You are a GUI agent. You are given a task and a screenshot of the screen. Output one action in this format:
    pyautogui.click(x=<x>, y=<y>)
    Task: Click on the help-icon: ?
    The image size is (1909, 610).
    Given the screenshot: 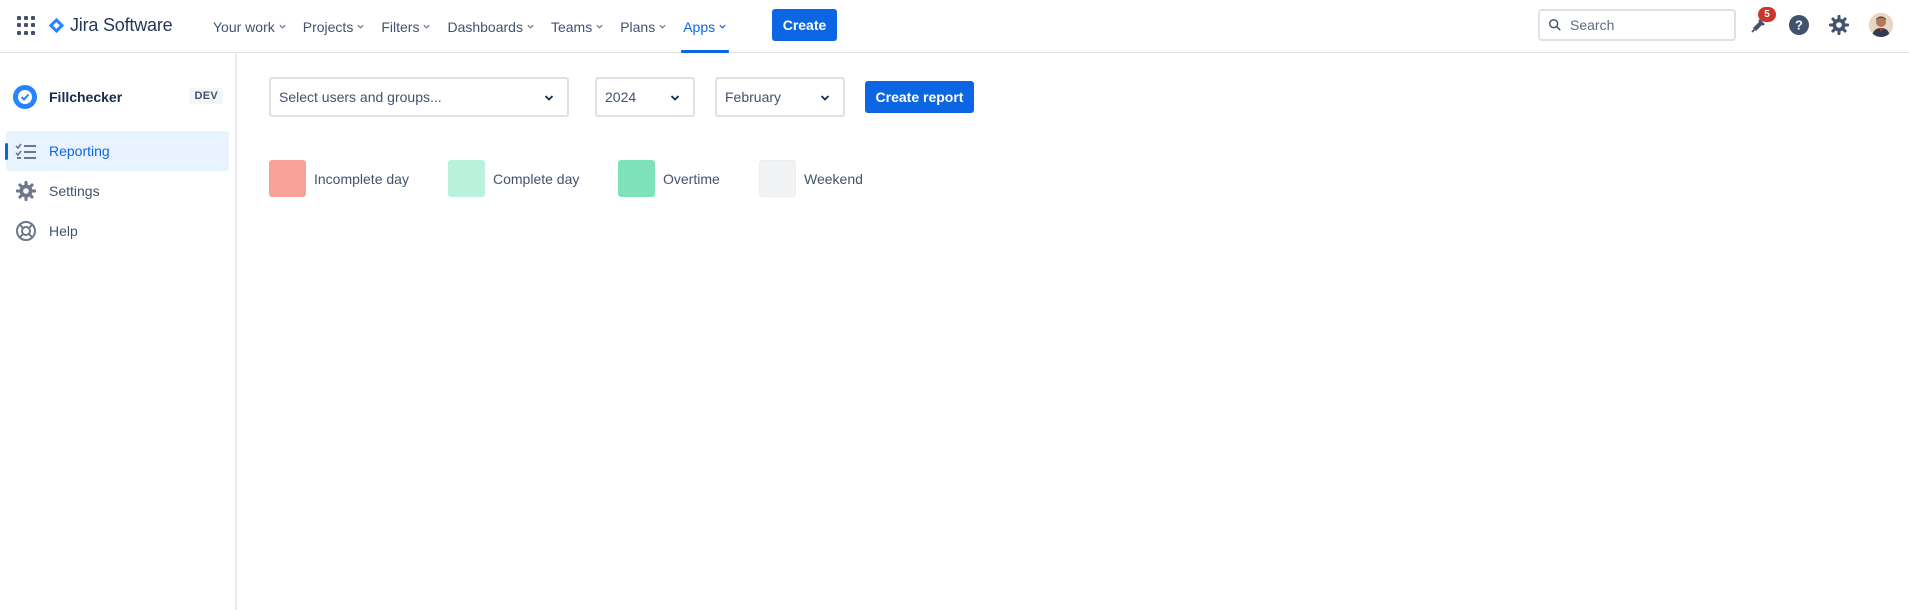 What is the action you would take?
    pyautogui.click(x=1799, y=25)
    